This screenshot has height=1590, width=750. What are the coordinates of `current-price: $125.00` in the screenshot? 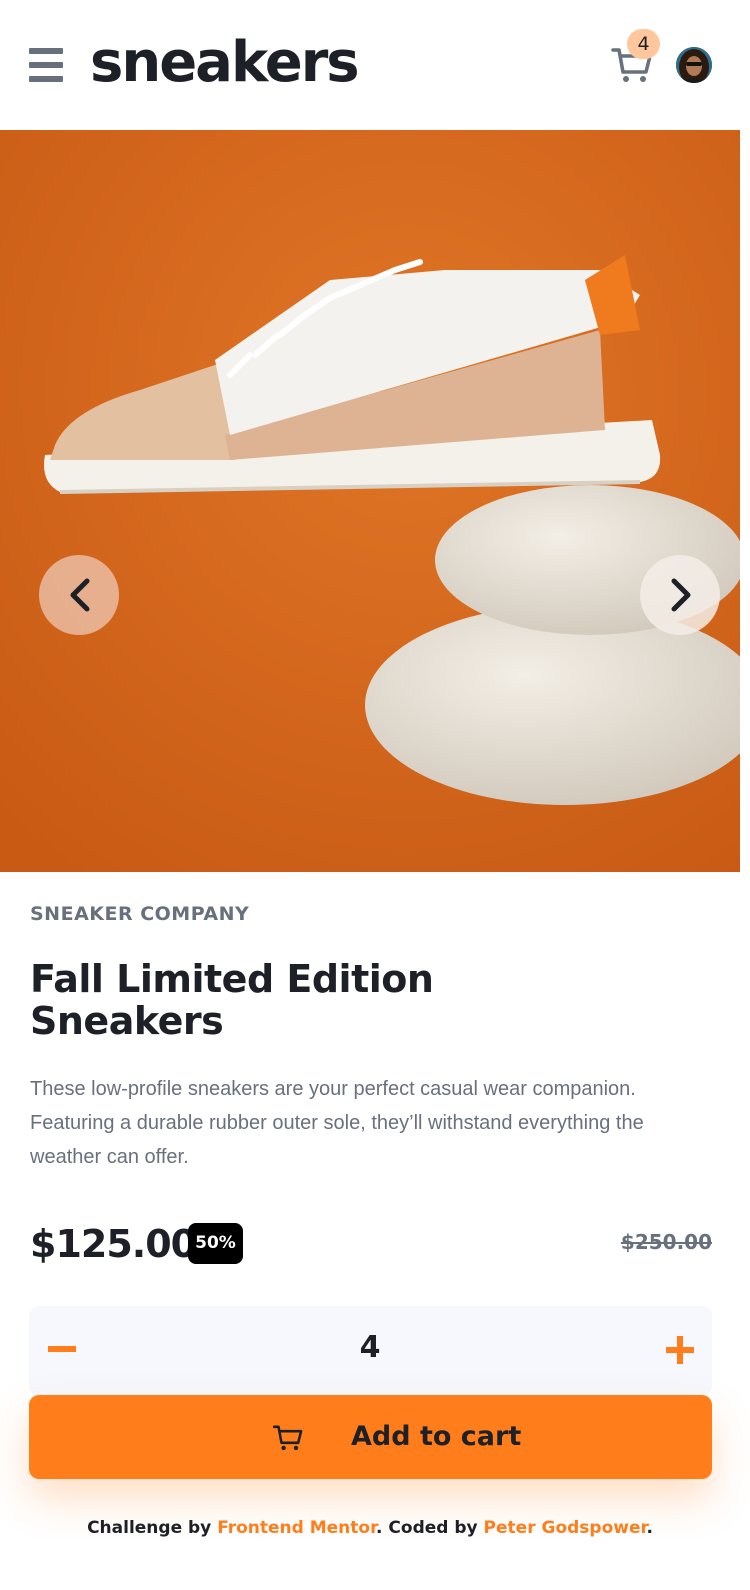 It's located at (113, 1244).